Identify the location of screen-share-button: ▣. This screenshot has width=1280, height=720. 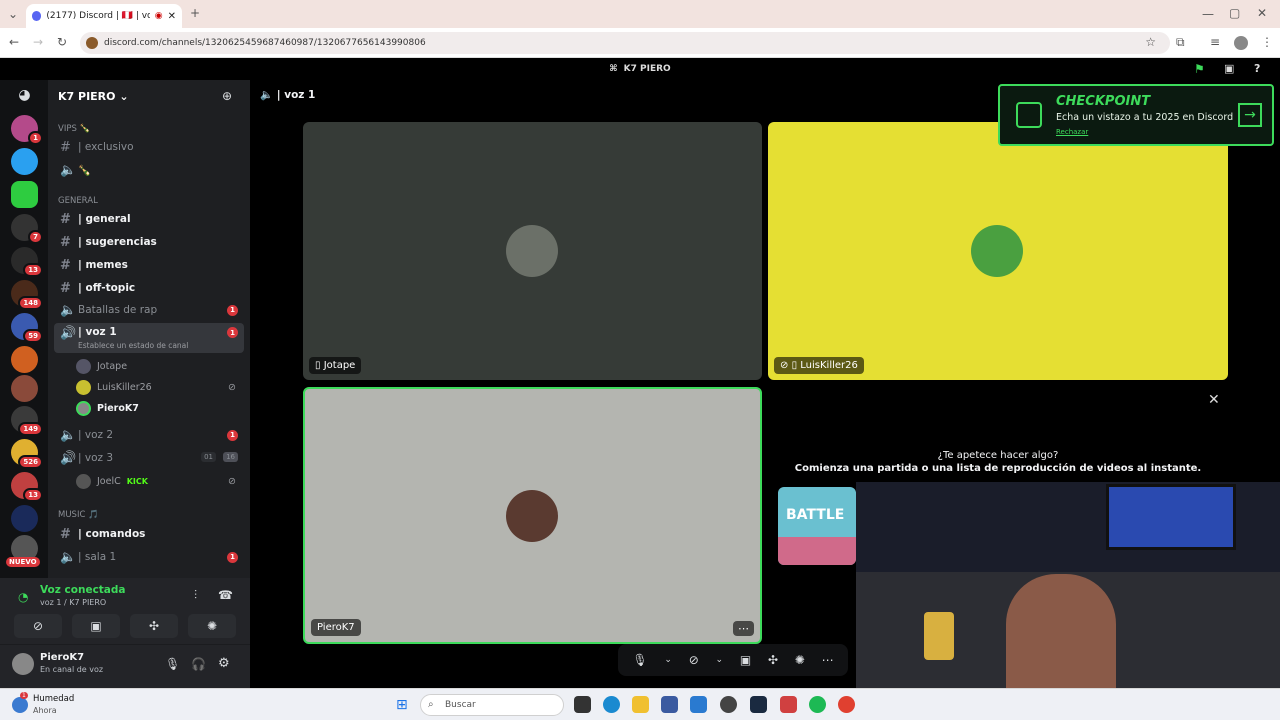
(96, 626).